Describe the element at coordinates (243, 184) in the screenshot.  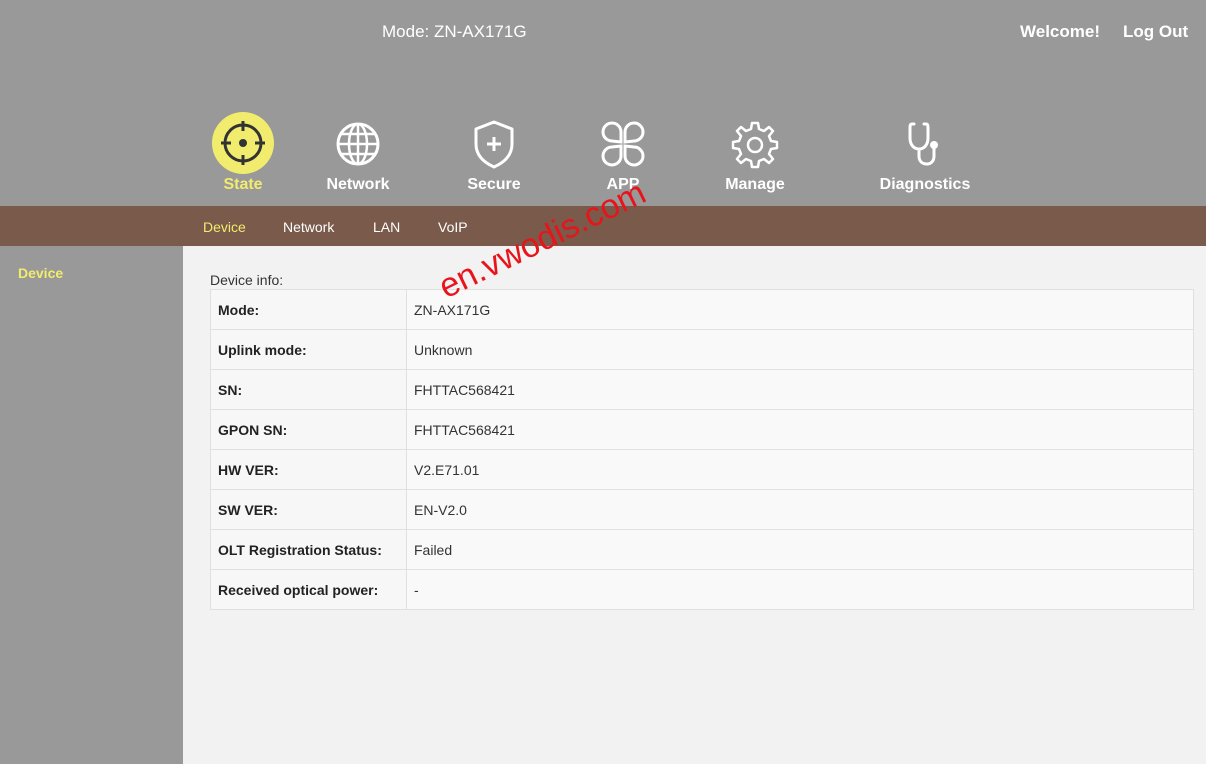
I see `nav-label: State` at that location.